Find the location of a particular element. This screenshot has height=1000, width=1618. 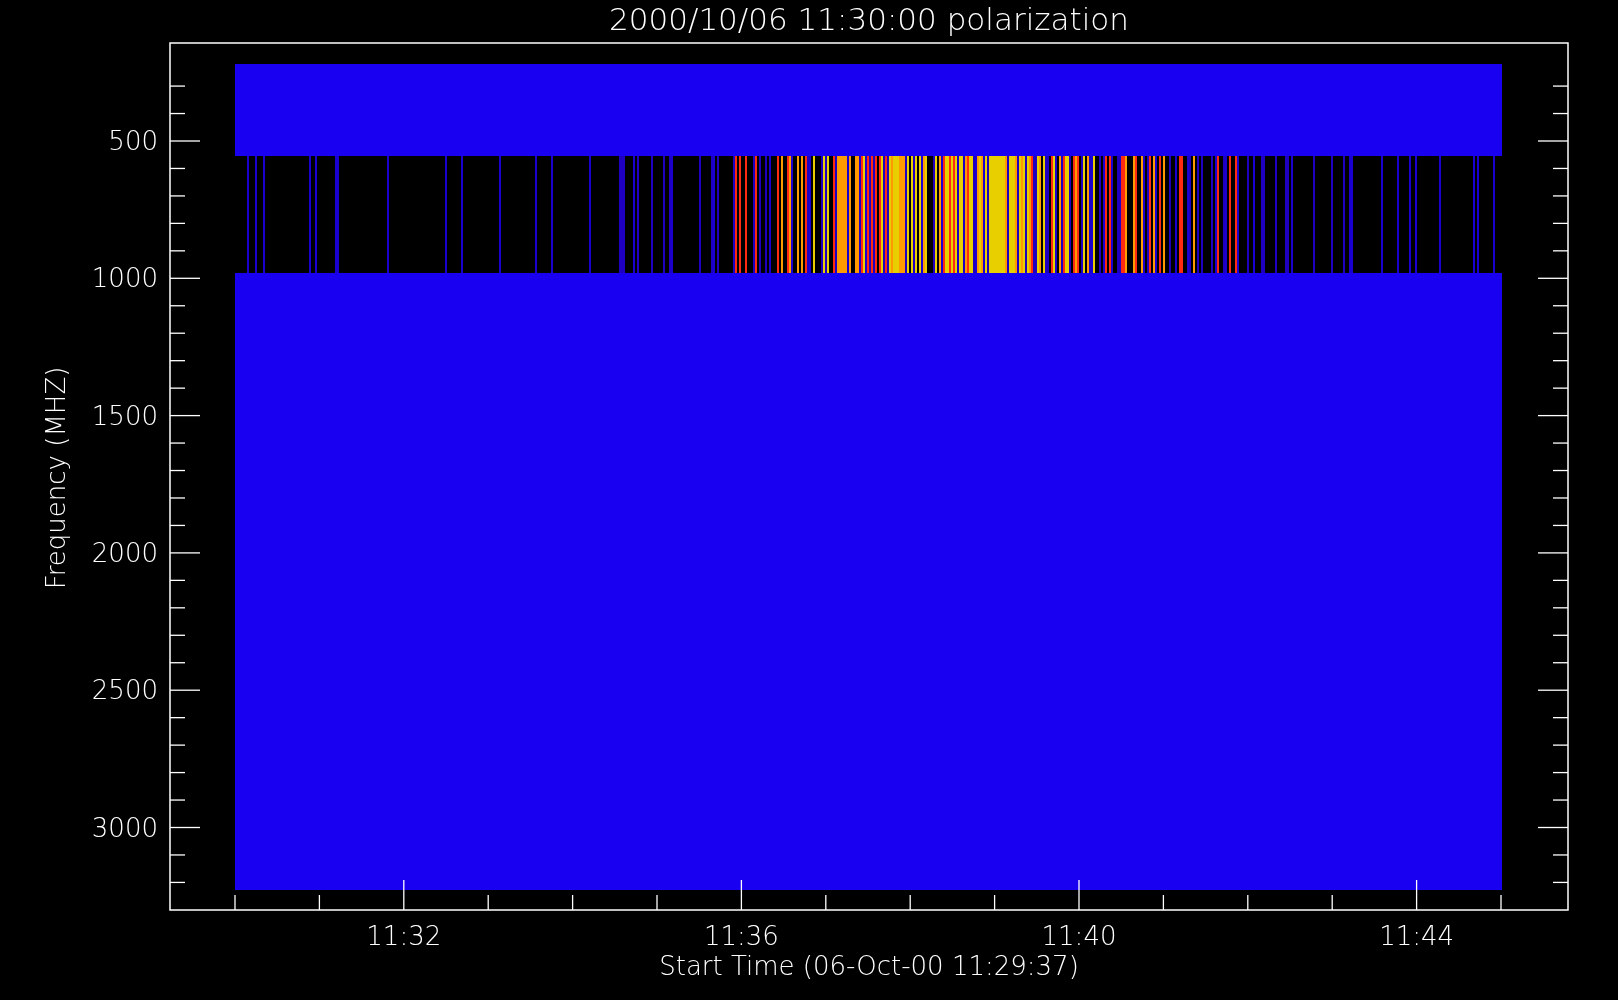

tick-label: 11:40 is located at coordinates (1079, 936).